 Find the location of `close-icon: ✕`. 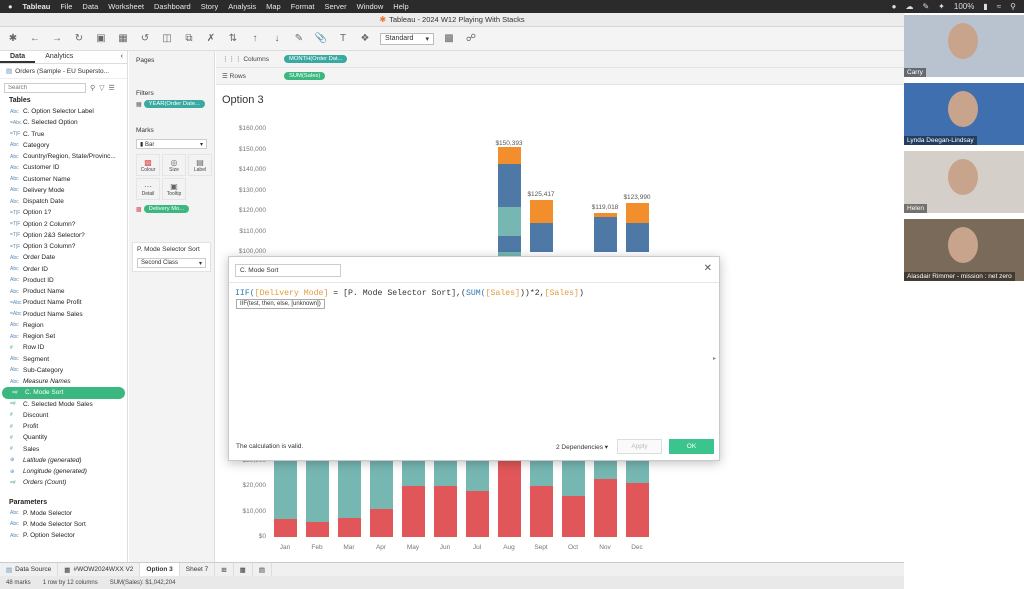

close-icon: ✕ is located at coordinates (708, 268).